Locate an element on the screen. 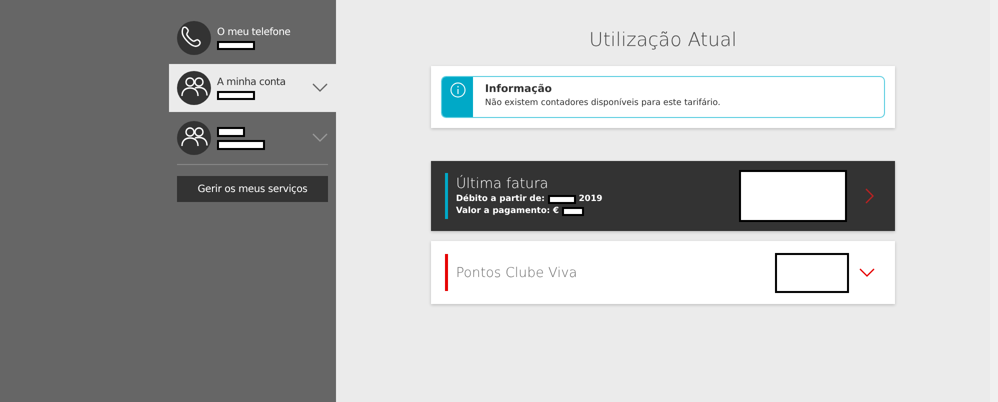  points-card: Pontos Clube Viva is located at coordinates (663, 272).